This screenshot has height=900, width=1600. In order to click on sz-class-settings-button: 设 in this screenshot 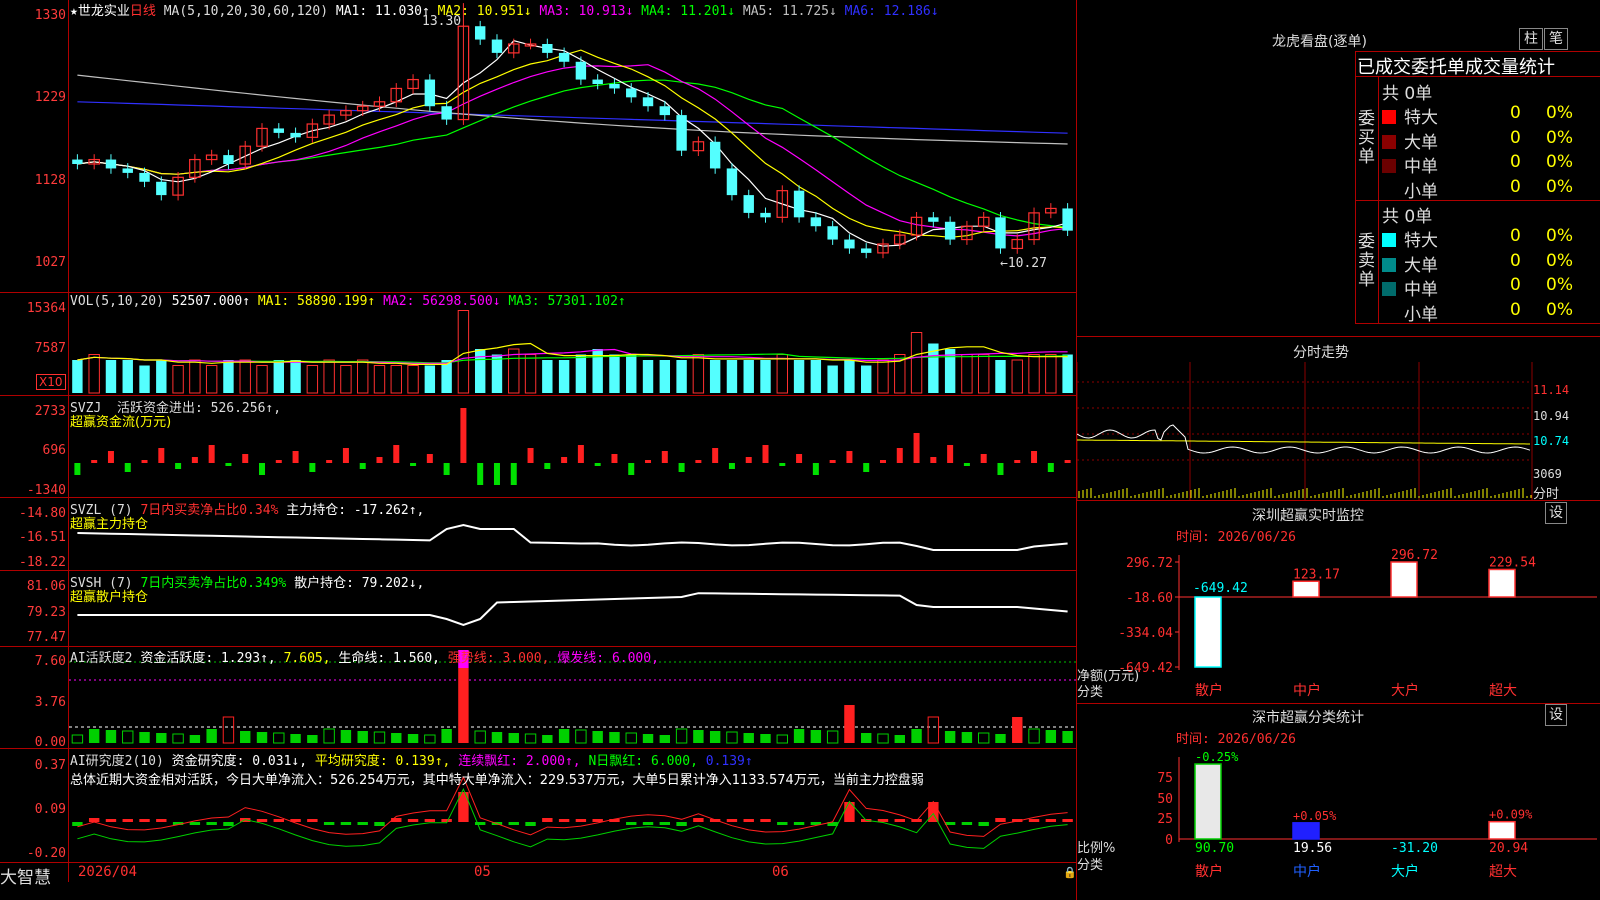, I will do `click(1556, 715)`.